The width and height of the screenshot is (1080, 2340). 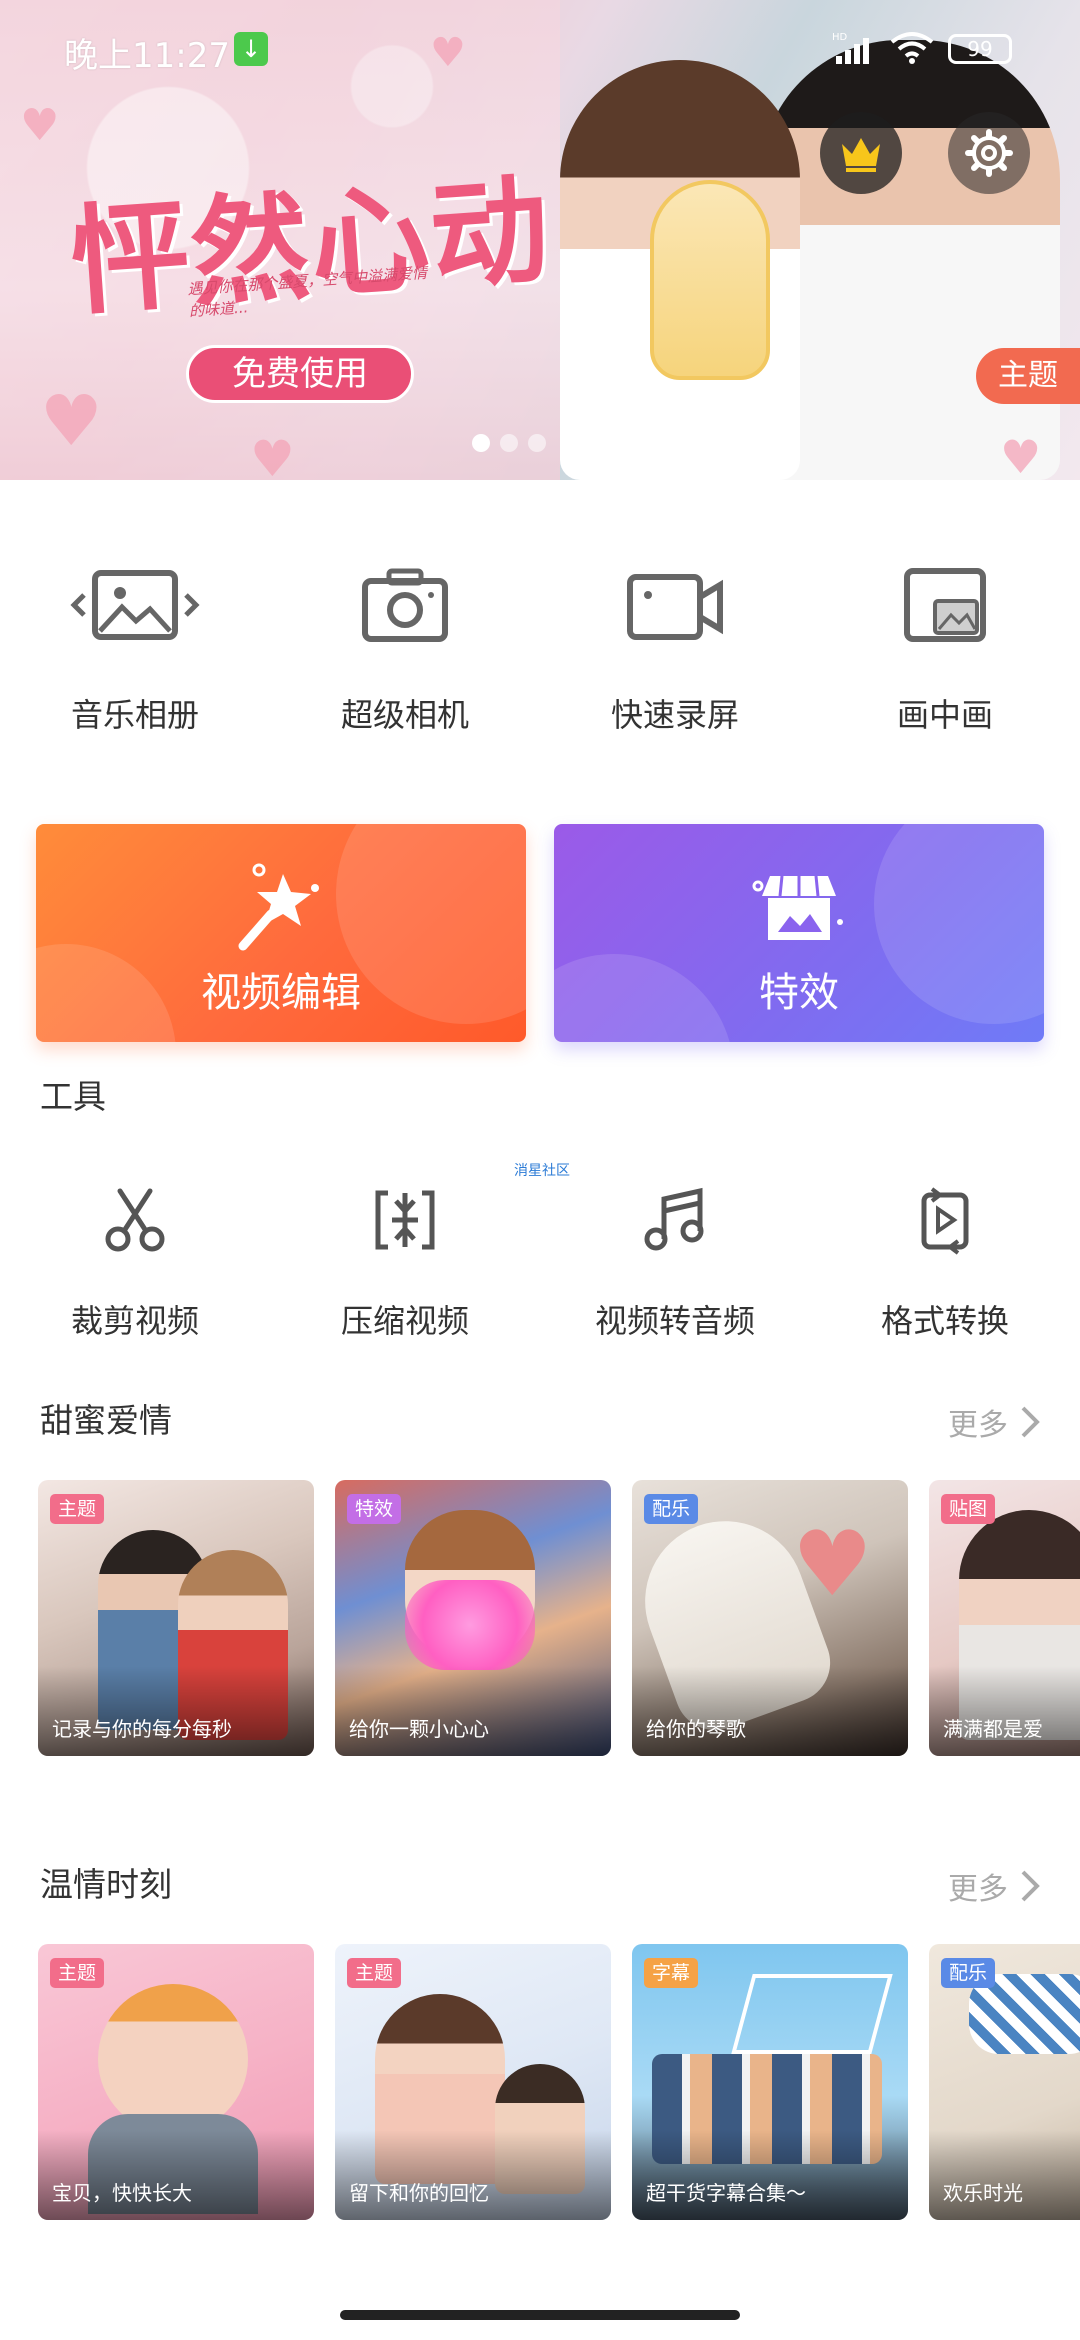 I want to click on picture-in-picture-icon, so click(x=945, y=605).